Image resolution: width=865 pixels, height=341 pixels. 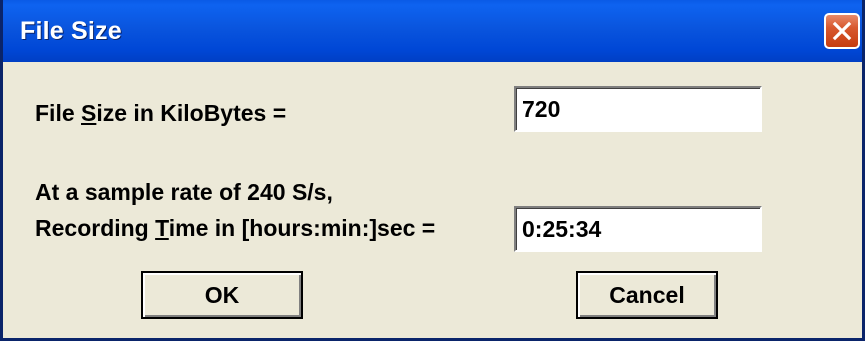 I want to click on close-button, so click(x=842, y=31).